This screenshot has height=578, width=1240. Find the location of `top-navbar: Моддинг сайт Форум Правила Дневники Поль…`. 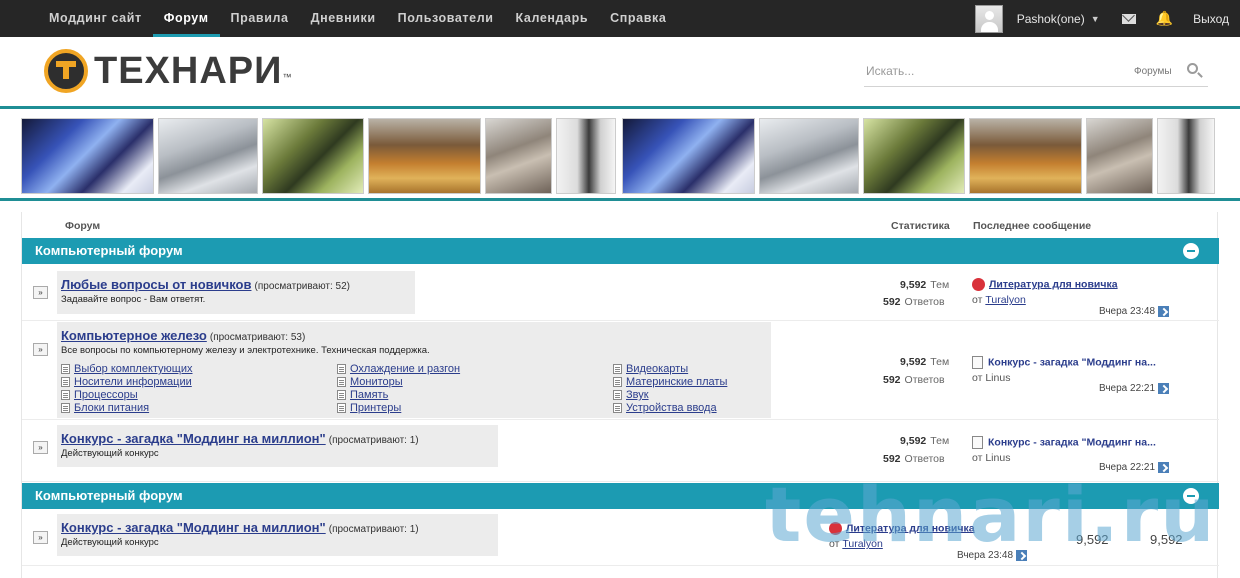

top-navbar: Моддинг сайт Форум Правила Дневники Поль… is located at coordinates (620, 18).